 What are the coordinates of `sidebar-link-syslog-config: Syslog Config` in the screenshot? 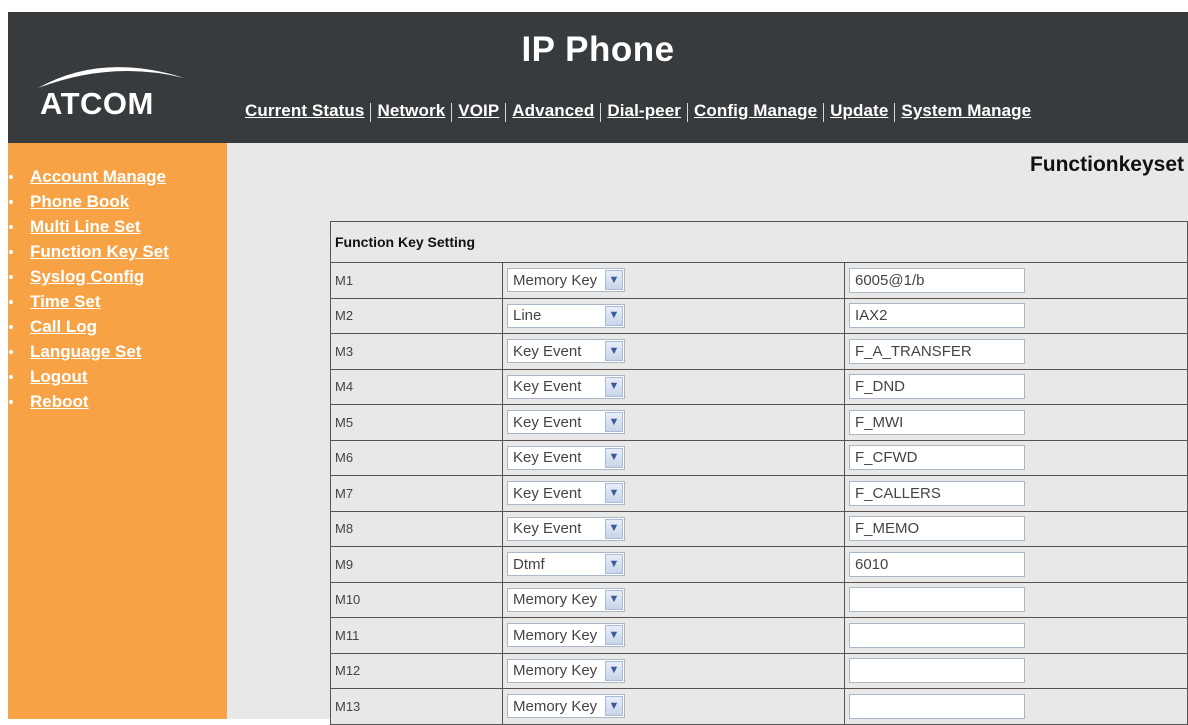 It's located at (87, 276).